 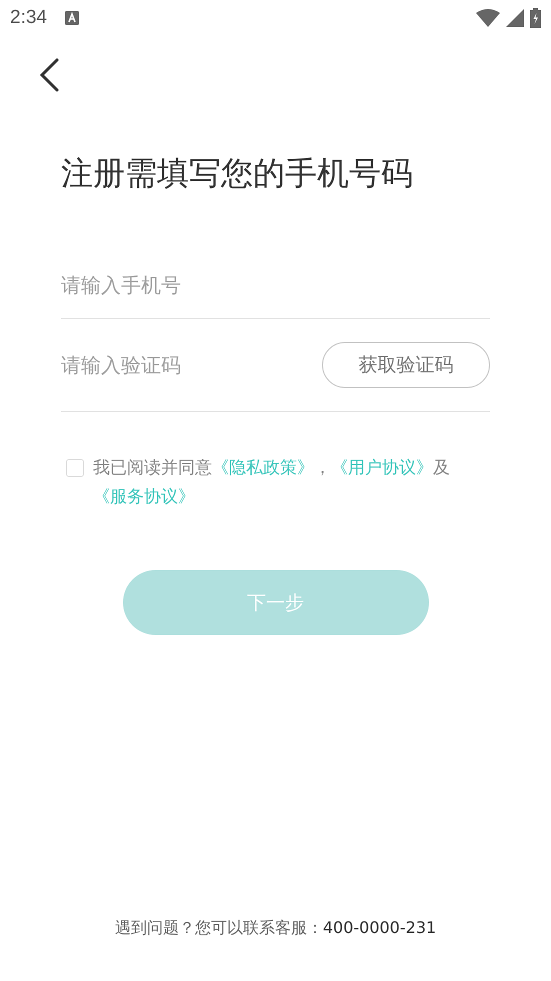 What do you see at coordinates (406, 365) in the screenshot?
I see `get-code-button: 获取验证码` at bounding box center [406, 365].